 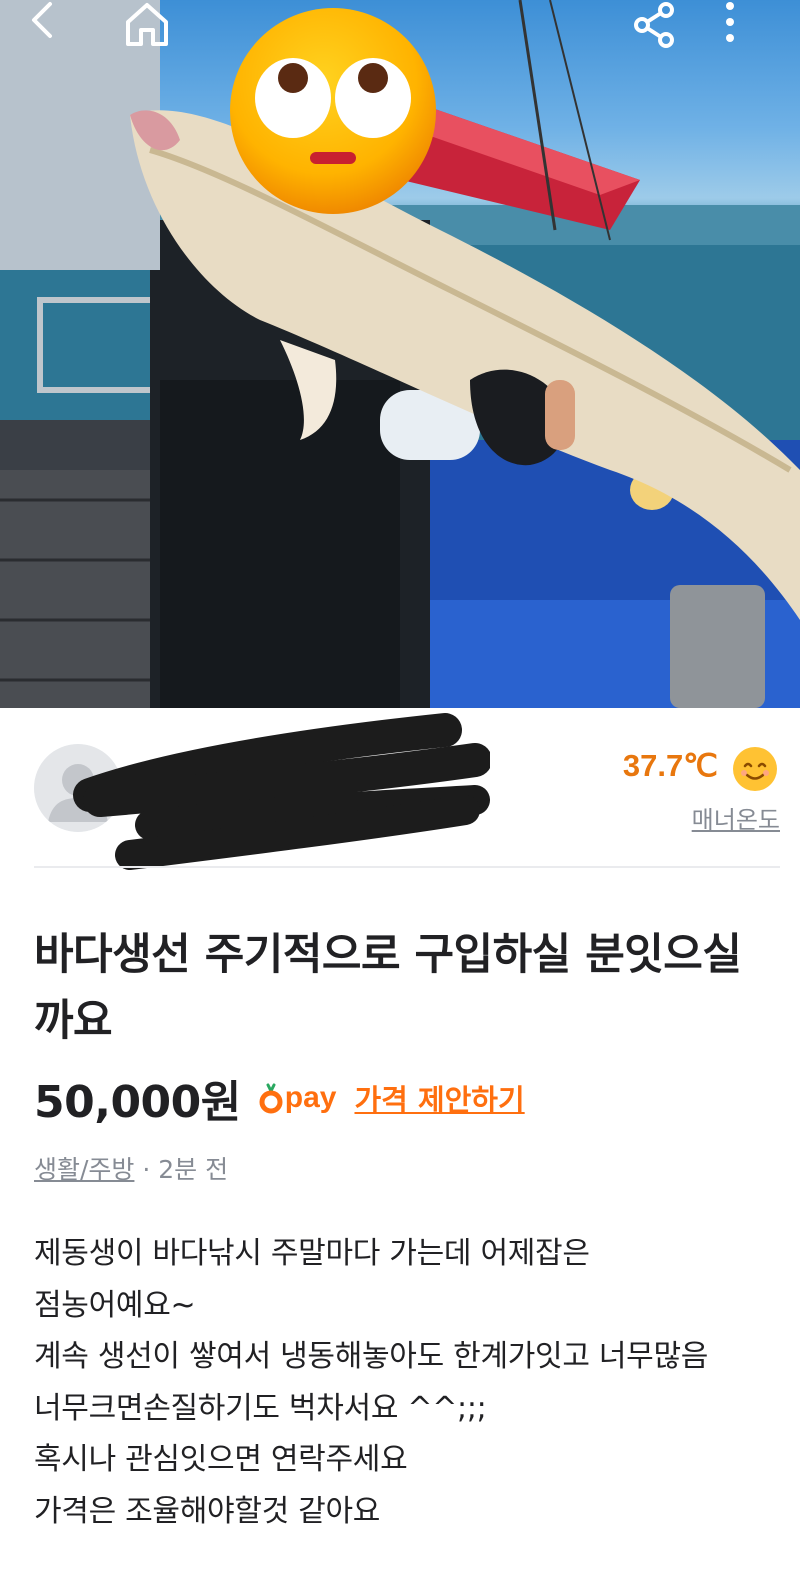 I want to click on chevron-left-icon, so click(x=42, y=20).